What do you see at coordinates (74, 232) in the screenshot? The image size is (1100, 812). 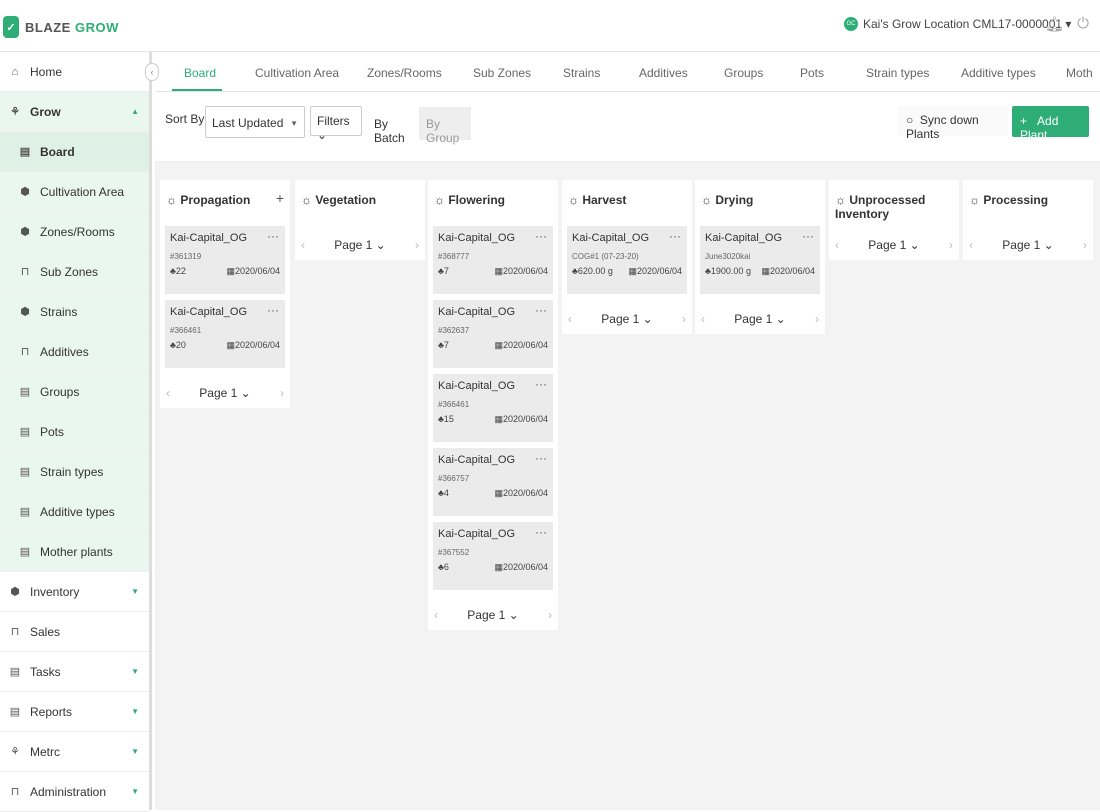 I see `sidebar-item-zones-rooms: ⬢ Zones/Rooms` at bounding box center [74, 232].